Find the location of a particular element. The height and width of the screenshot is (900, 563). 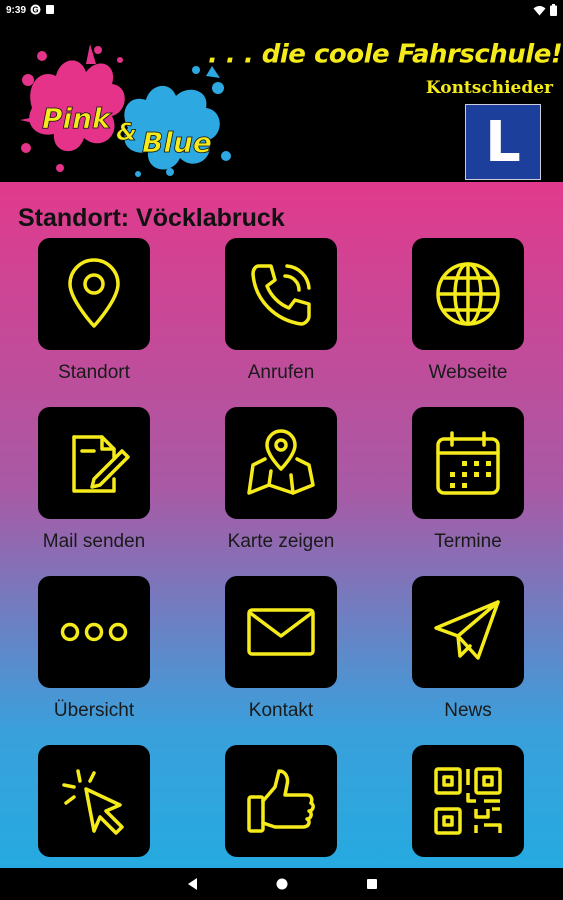

edit-document-icon is located at coordinates (101, 464).